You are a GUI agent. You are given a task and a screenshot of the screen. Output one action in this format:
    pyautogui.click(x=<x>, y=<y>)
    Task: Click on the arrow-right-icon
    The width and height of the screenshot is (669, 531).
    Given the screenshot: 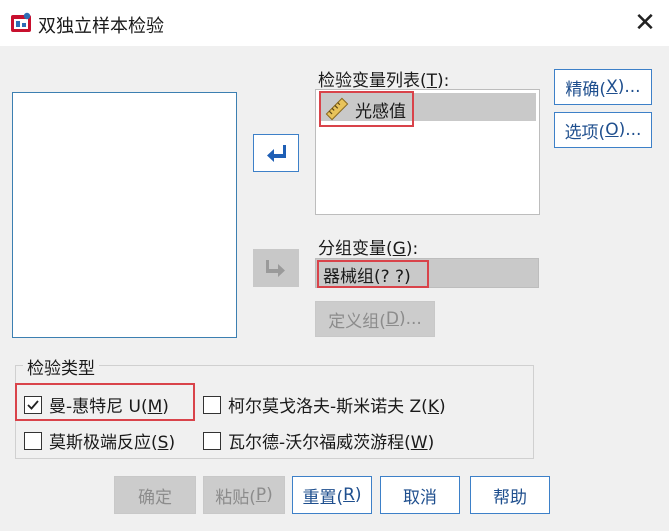 What is the action you would take?
    pyautogui.click(x=275, y=268)
    